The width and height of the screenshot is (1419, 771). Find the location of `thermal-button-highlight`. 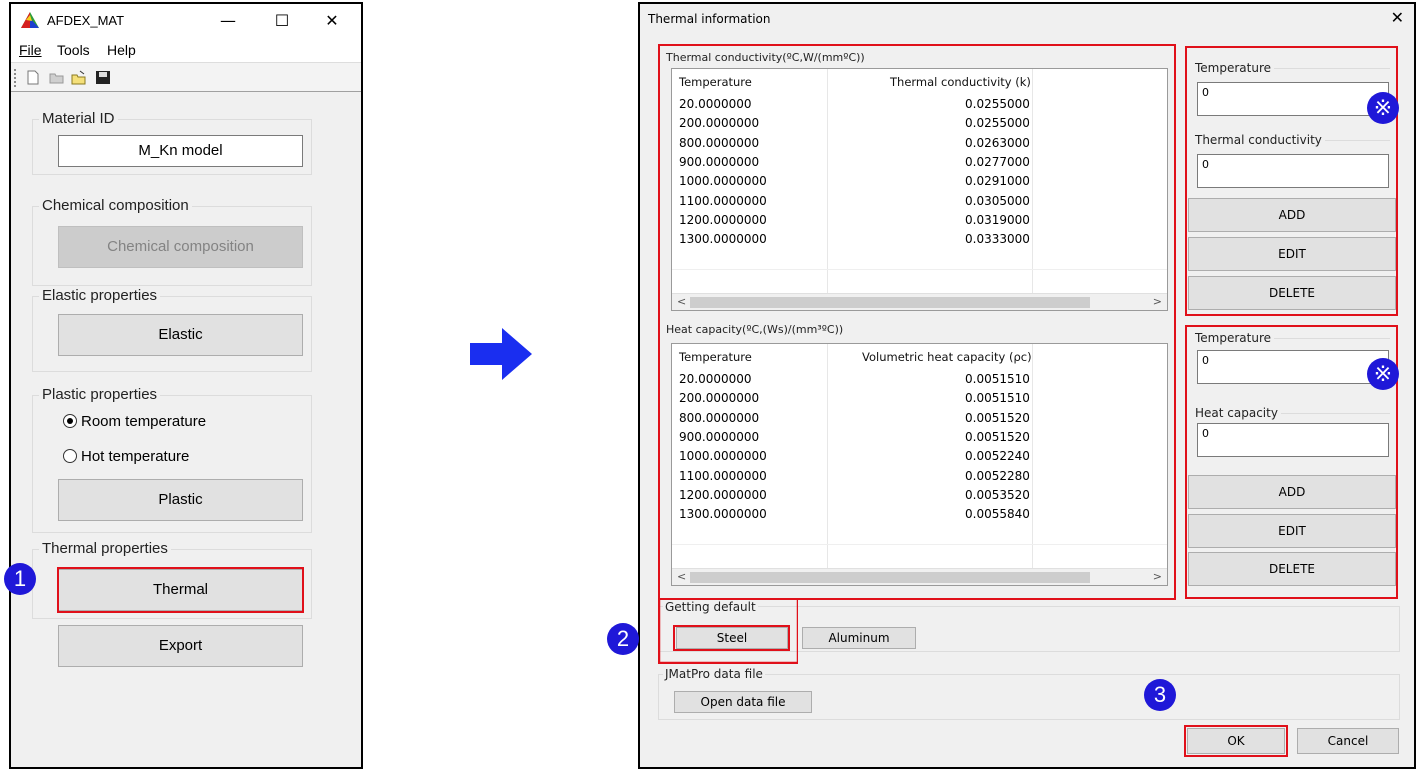

thermal-button-highlight is located at coordinates (180, 590).